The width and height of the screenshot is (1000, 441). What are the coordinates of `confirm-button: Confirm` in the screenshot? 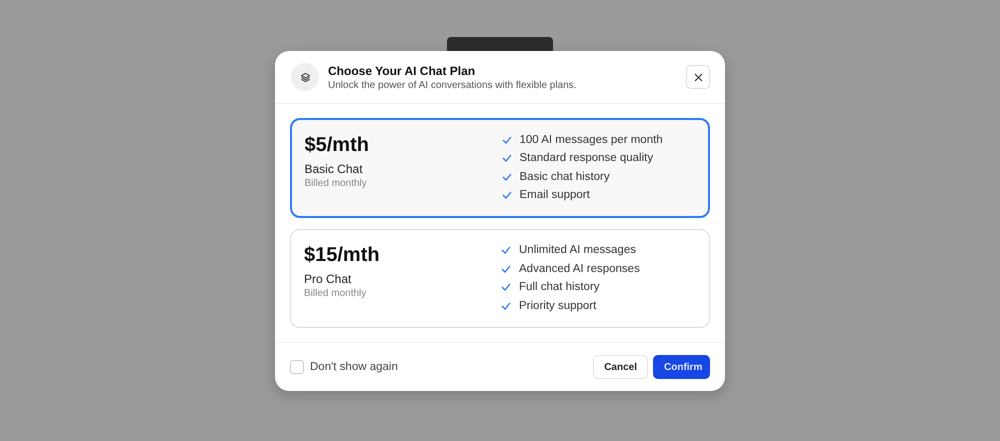 It's located at (681, 367).